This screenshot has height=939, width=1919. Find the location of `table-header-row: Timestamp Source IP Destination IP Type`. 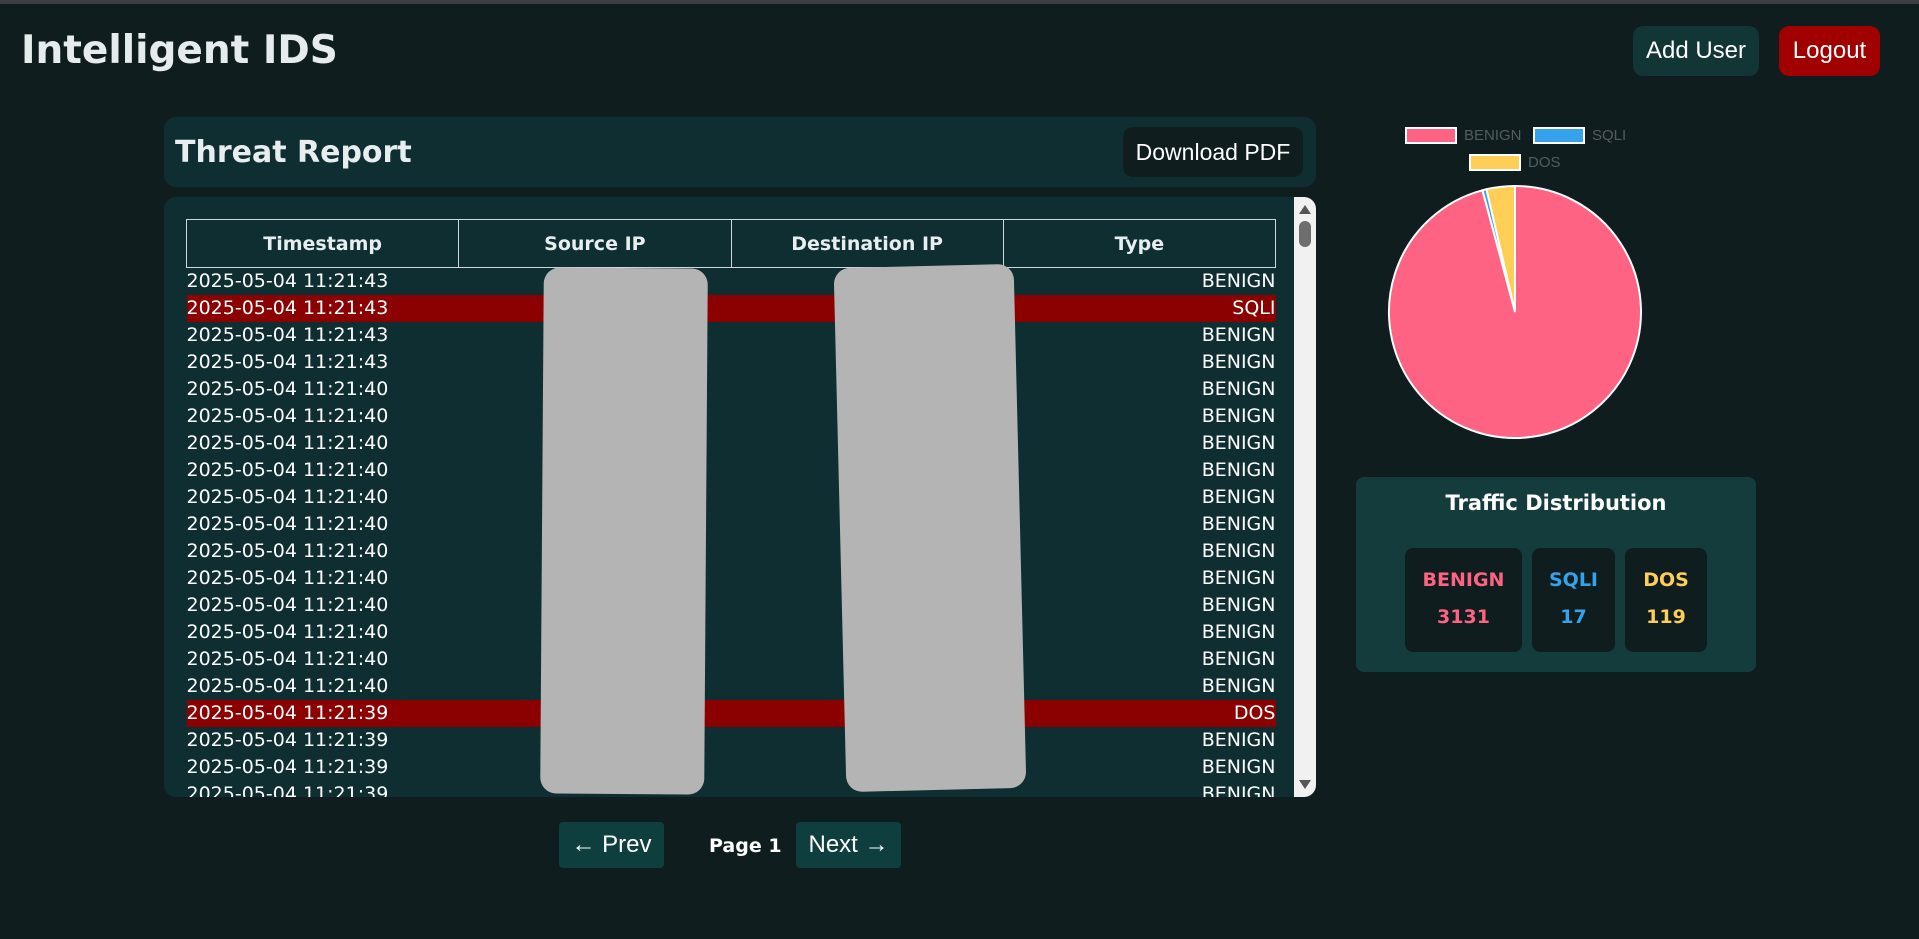

table-header-row: Timestamp Source IP Destination IP Type is located at coordinates (731, 243).